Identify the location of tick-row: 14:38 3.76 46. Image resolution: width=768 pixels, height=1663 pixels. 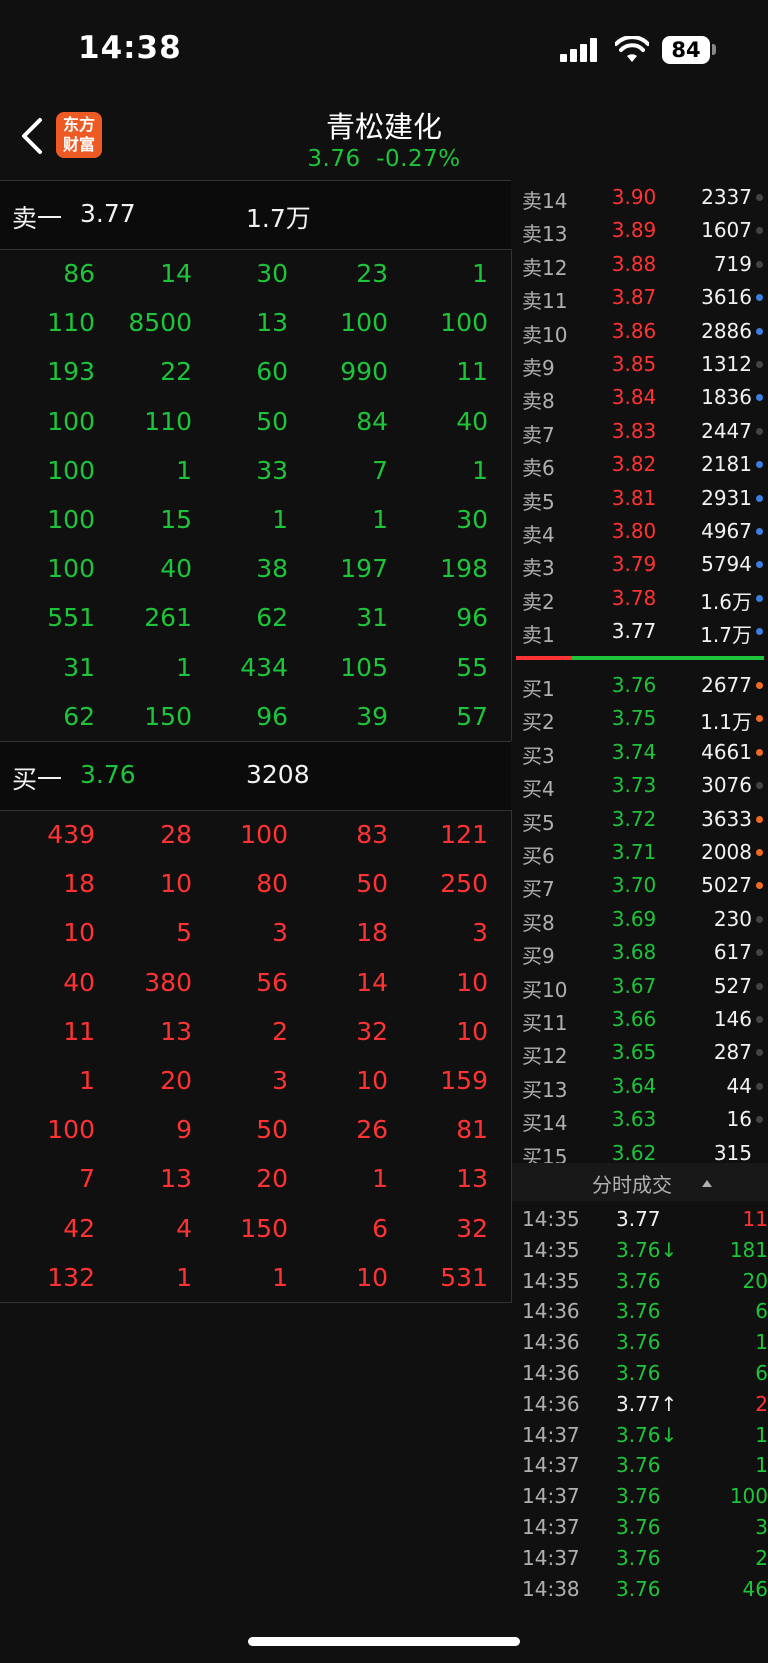
(640, 1588).